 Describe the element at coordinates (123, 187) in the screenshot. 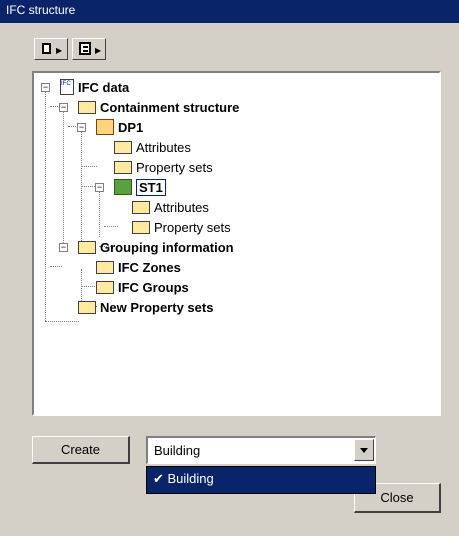

I see `storey-icon` at that location.